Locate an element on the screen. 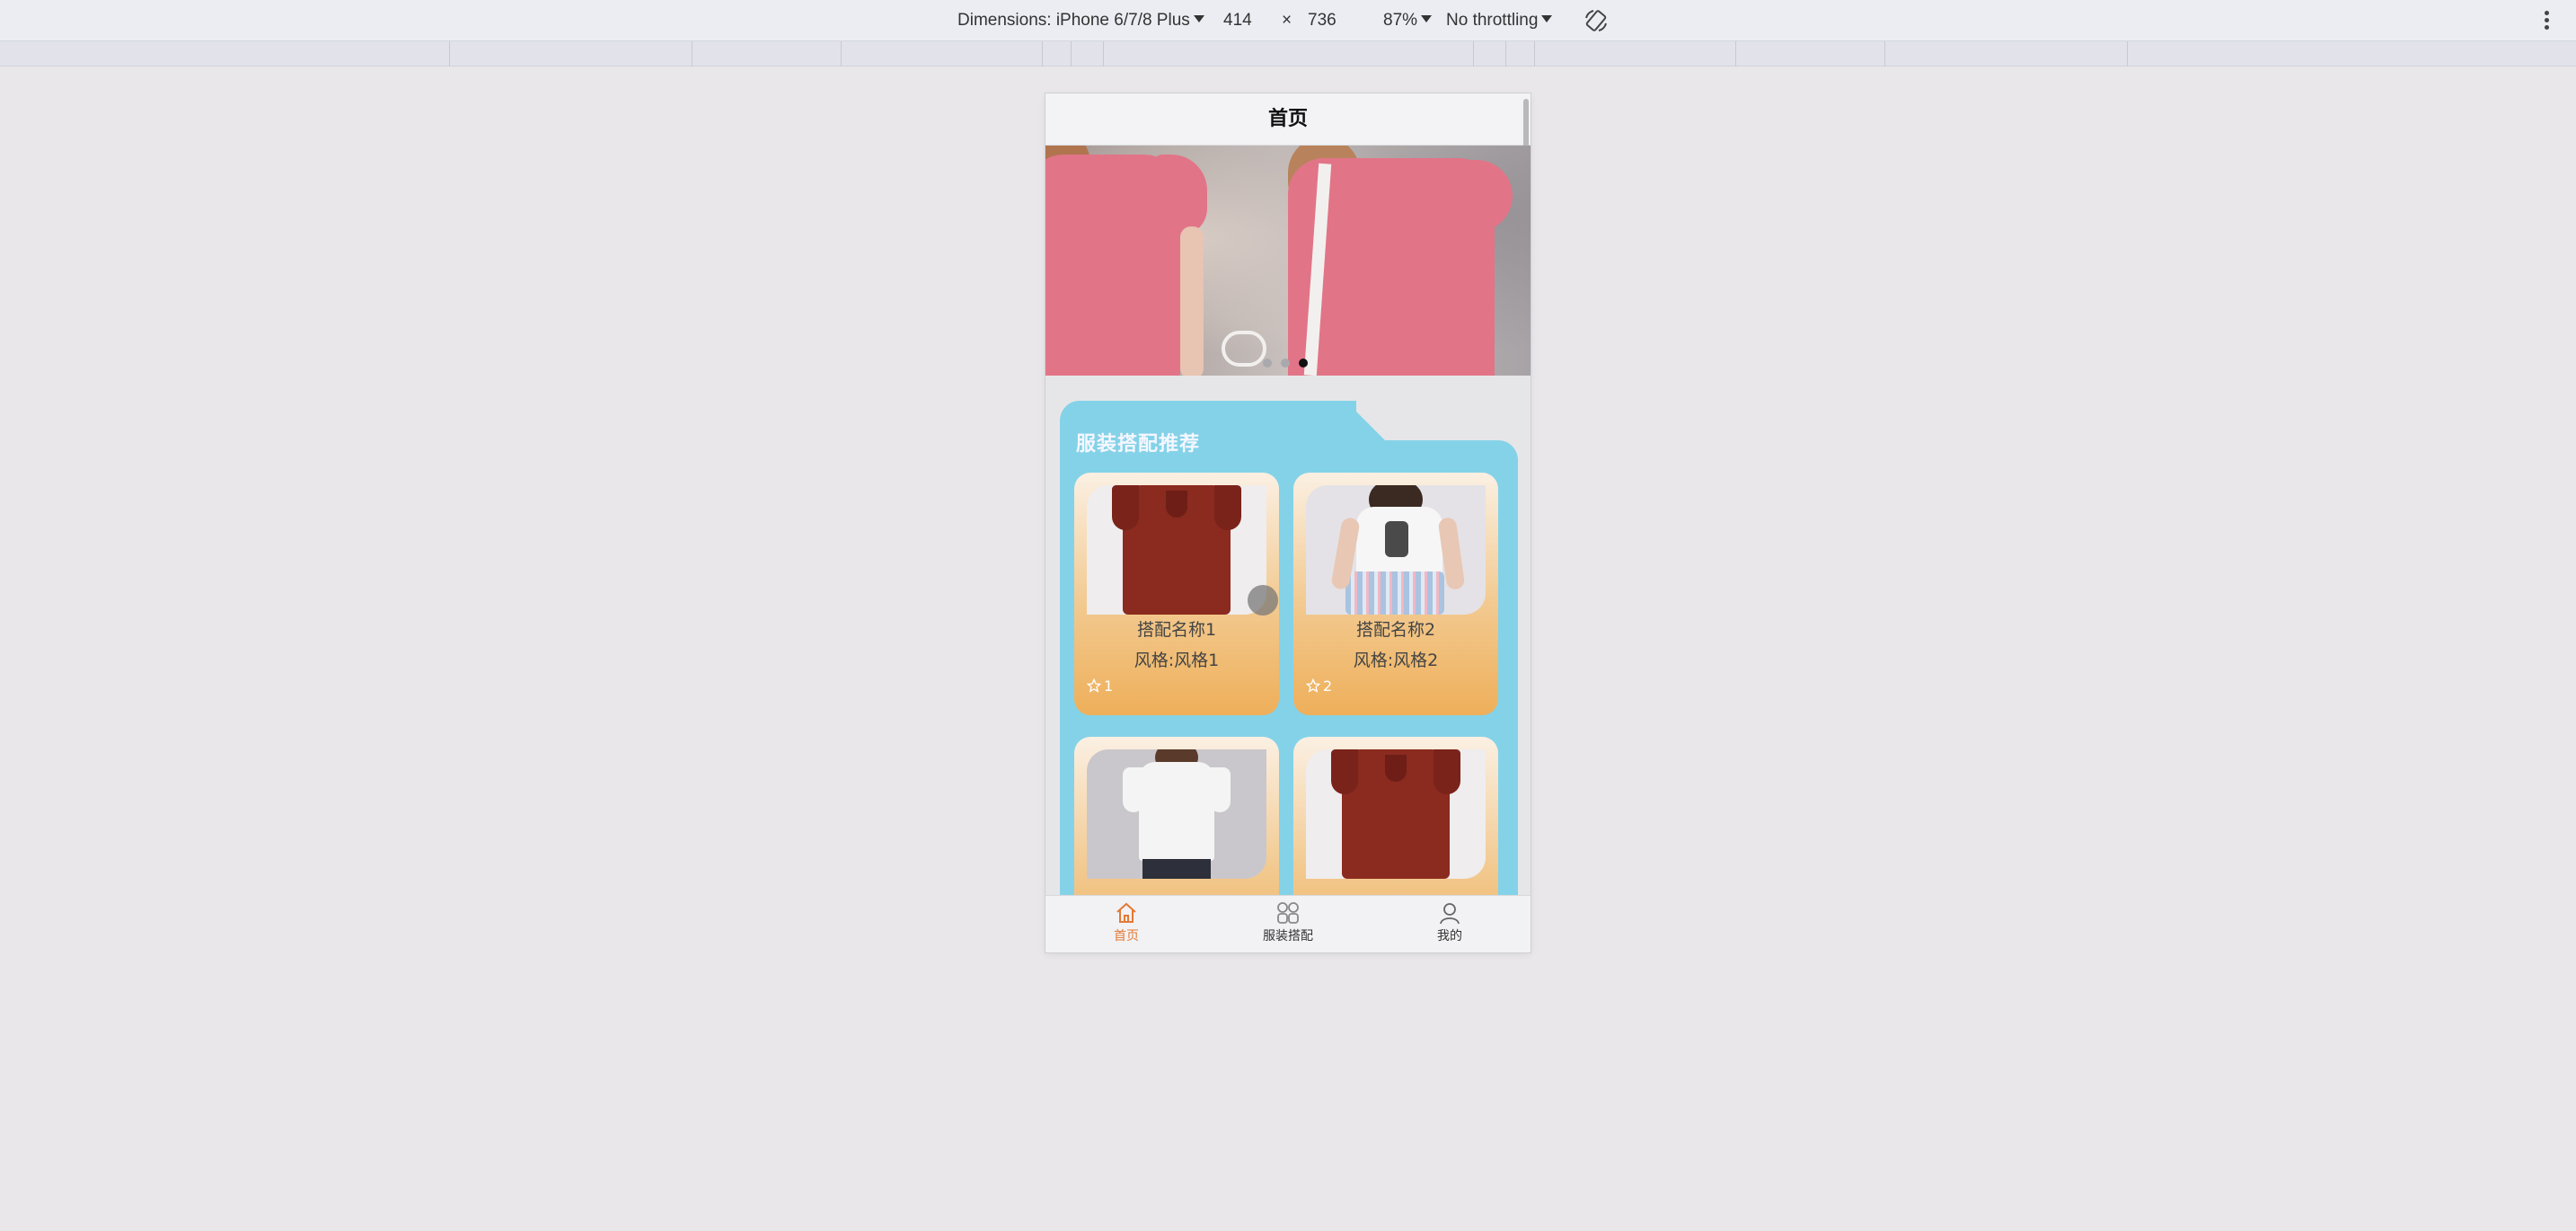  user-icon is located at coordinates (1450, 914).